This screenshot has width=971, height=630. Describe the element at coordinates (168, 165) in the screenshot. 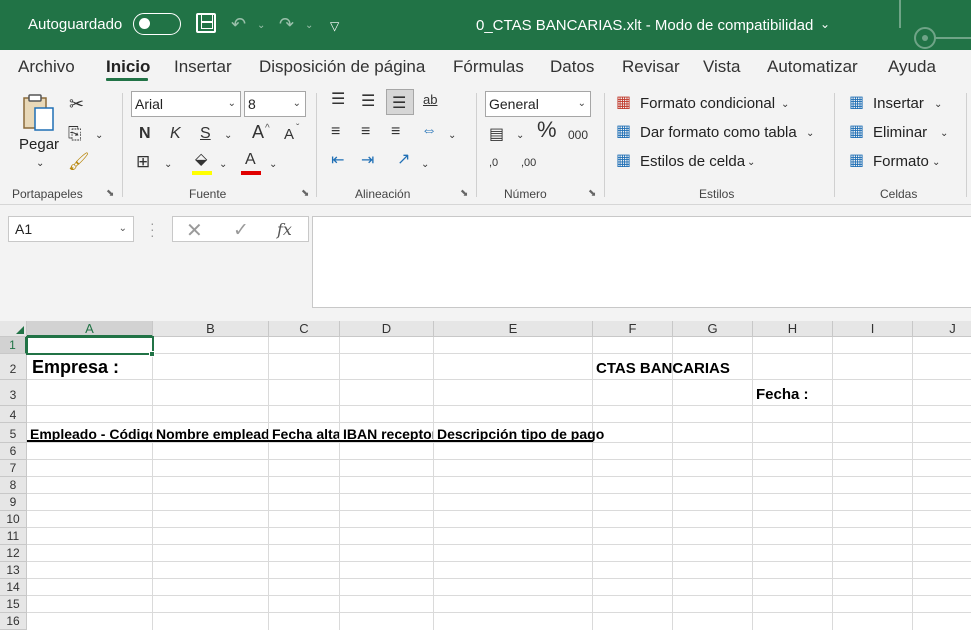

I see `borders-dropdown-icon: ⌄` at that location.